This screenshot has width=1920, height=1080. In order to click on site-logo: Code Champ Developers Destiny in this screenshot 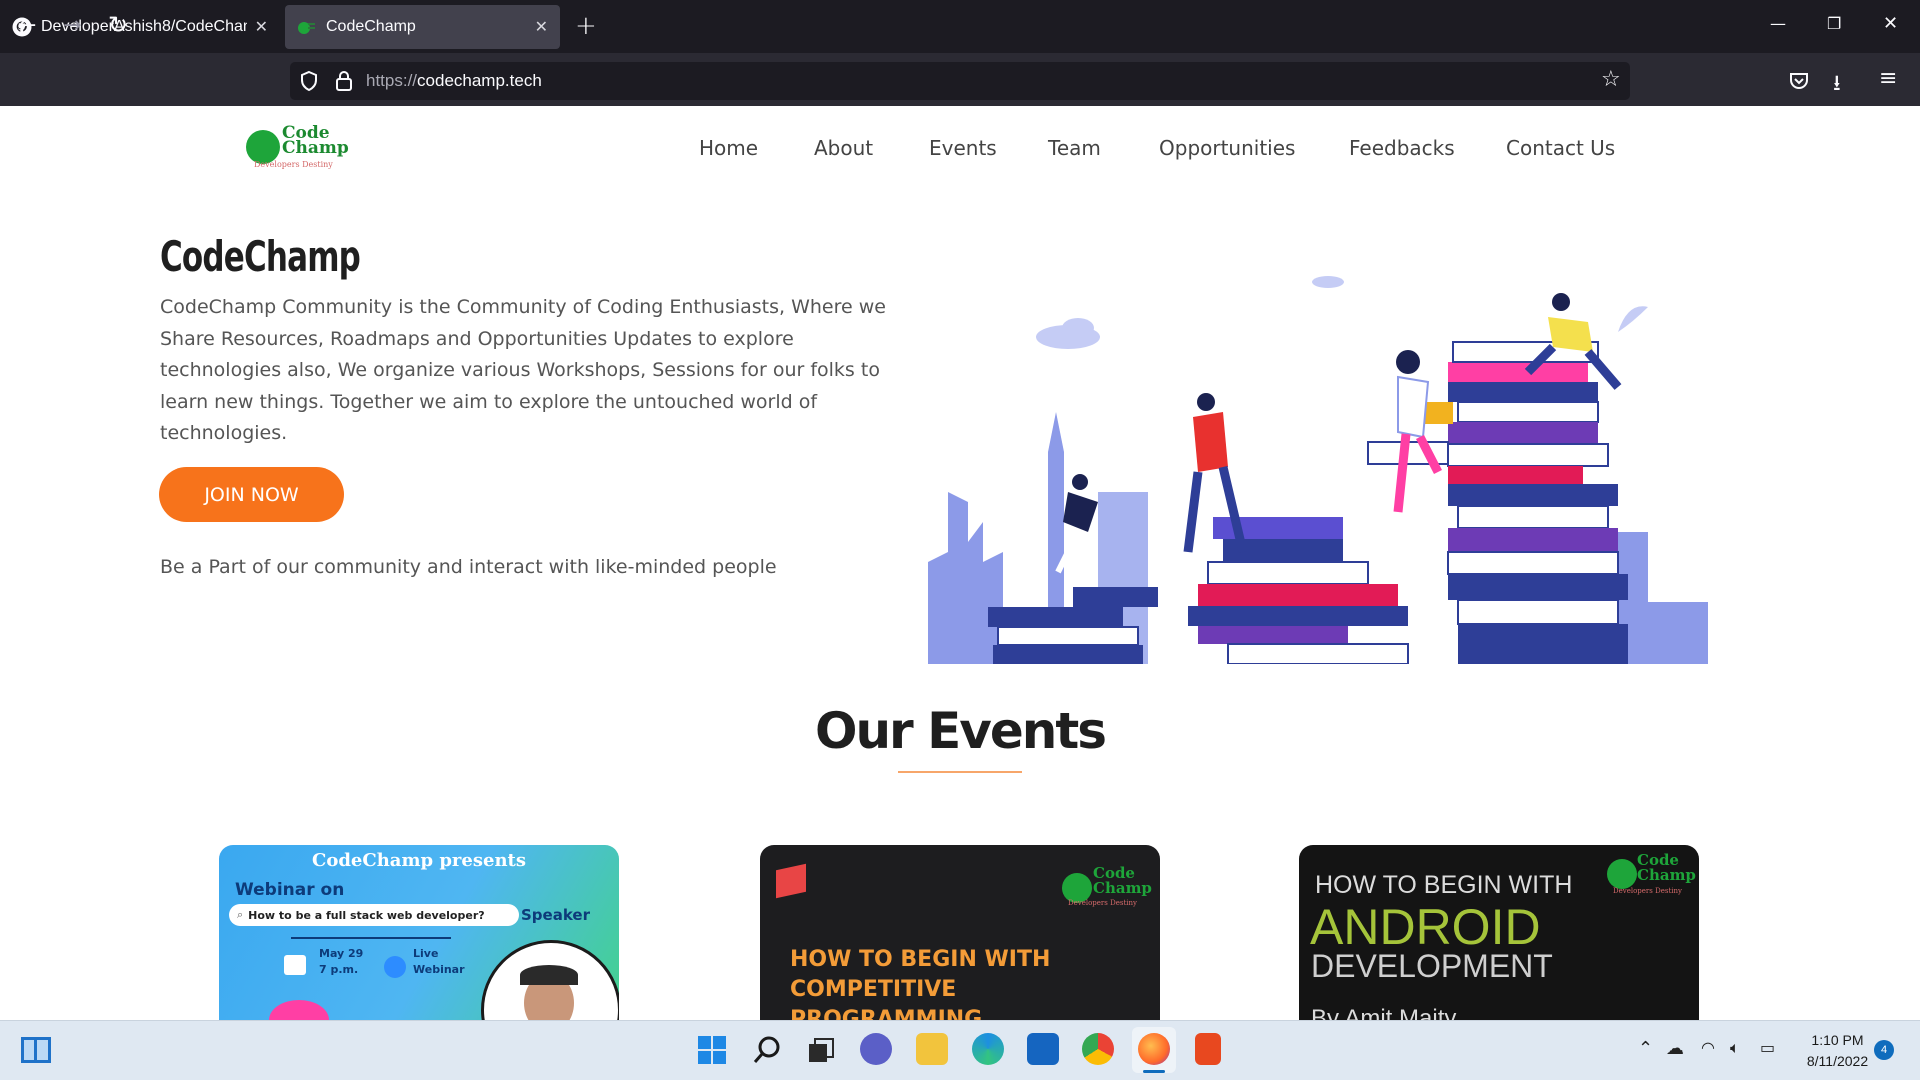, I will do `click(301, 149)`.